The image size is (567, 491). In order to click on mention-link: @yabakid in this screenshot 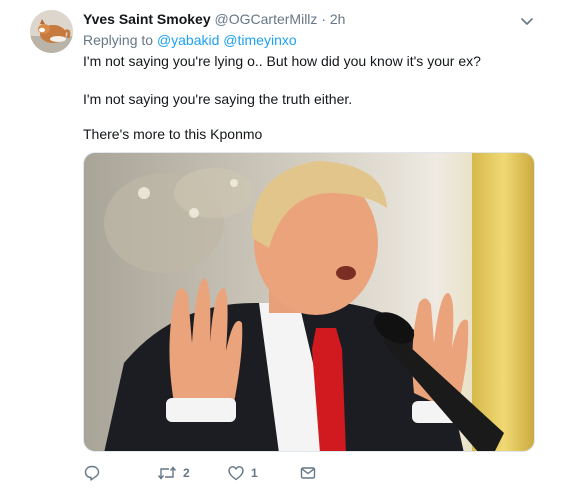, I will do `click(188, 40)`.